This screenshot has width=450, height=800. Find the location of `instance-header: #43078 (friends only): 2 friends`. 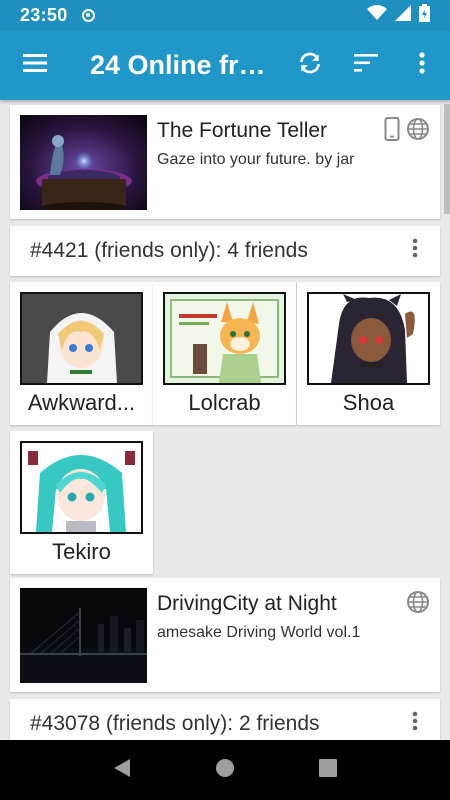

instance-header: #43078 (friends only): 2 friends is located at coordinates (225, 719).